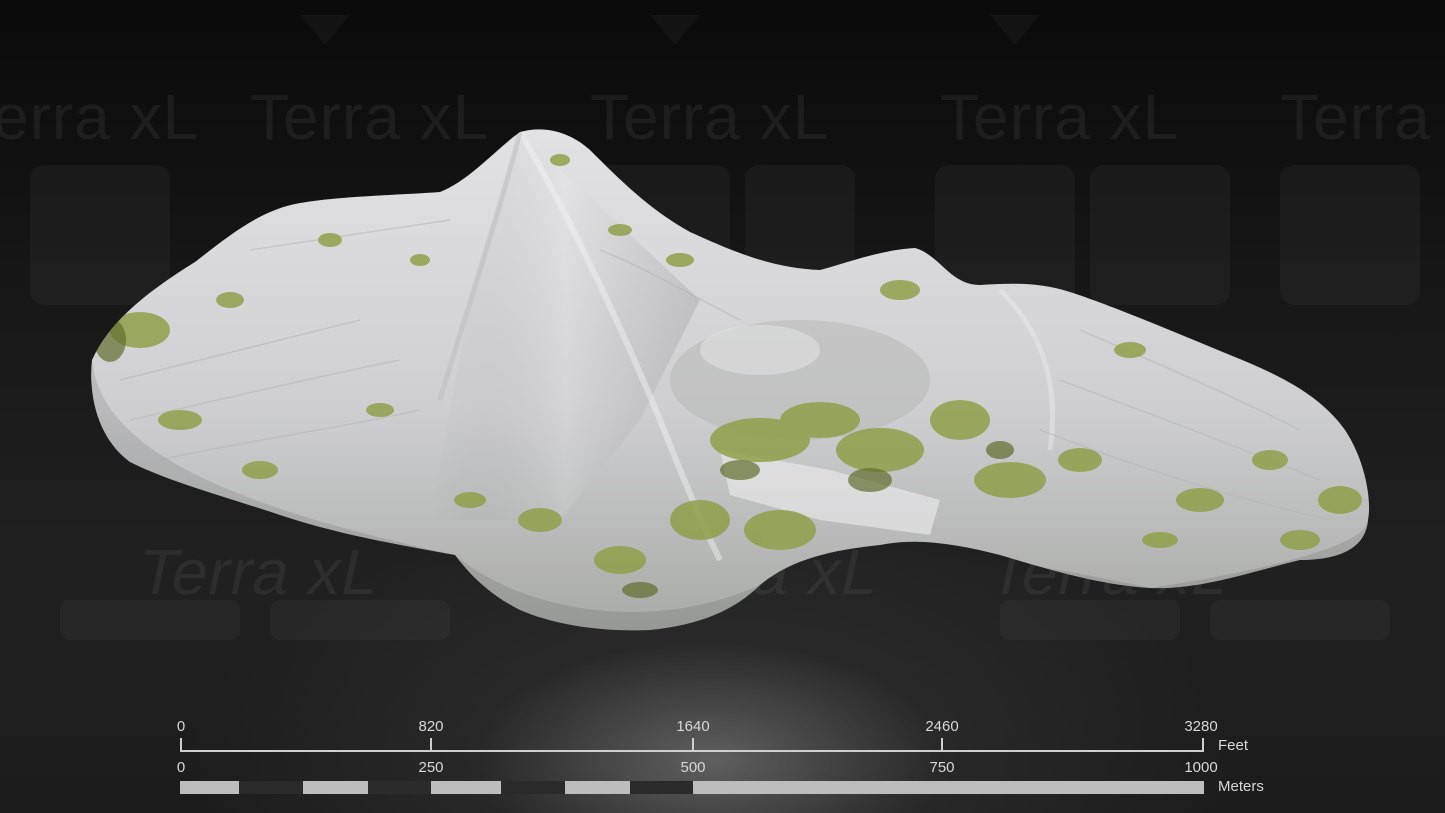  Describe the element at coordinates (1233, 745) in the screenshot. I see `feet-unit-label: Feet` at that location.